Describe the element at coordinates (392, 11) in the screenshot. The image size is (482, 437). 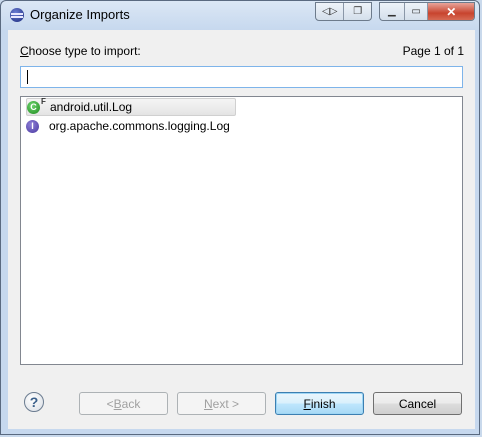
I see `minimize-icon: ▁` at that location.